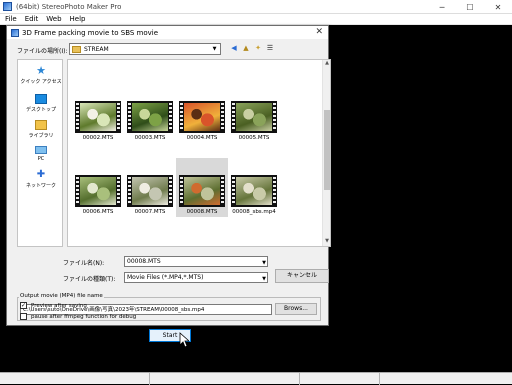  Describe the element at coordinates (42, 51) in the screenshot. I see `look-in-label: ファイルの場所(I):` at that location.